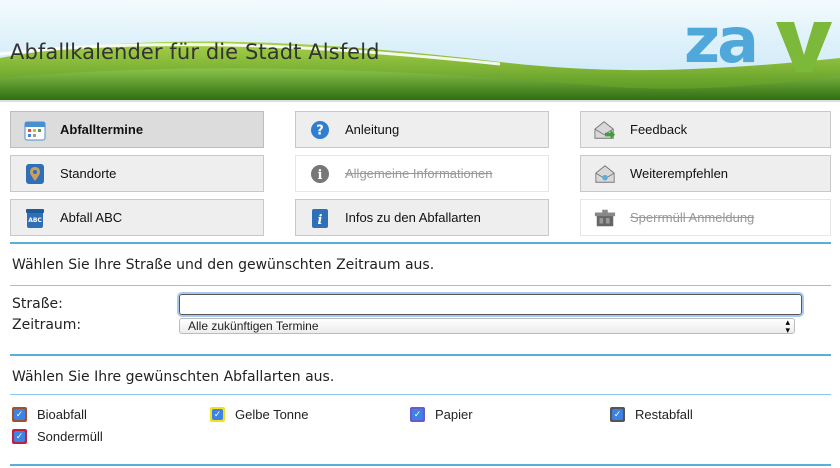 The height and width of the screenshot is (468, 840). Describe the element at coordinates (35, 174) in the screenshot. I see `location-icon` at that location.